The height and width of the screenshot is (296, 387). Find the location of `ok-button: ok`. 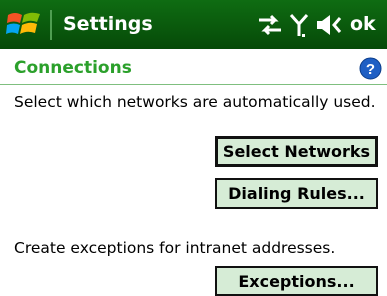

ok-button: ok is located at coordinates (363, 24).